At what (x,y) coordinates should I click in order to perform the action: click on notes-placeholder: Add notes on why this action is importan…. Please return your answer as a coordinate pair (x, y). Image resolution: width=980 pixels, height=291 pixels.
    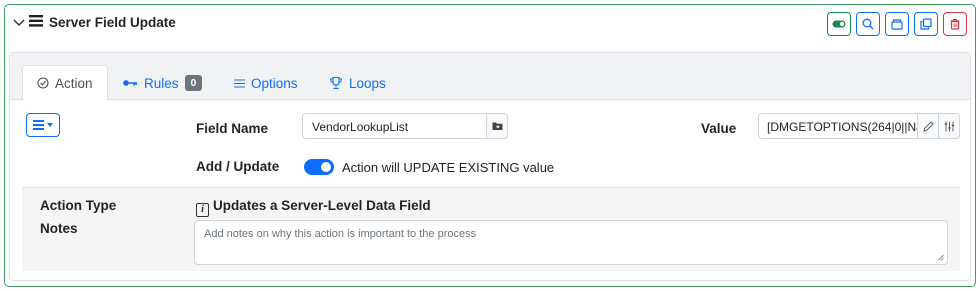
    Looking at the image, I should click on (340, 234).